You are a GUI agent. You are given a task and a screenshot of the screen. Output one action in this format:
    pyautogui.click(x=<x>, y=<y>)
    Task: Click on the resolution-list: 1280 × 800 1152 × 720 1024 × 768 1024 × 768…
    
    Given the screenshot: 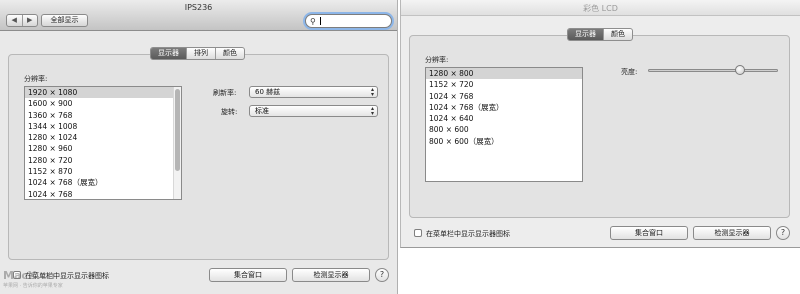 What is the action you would take?
    pyautogui.click(x=504, y=124)
    